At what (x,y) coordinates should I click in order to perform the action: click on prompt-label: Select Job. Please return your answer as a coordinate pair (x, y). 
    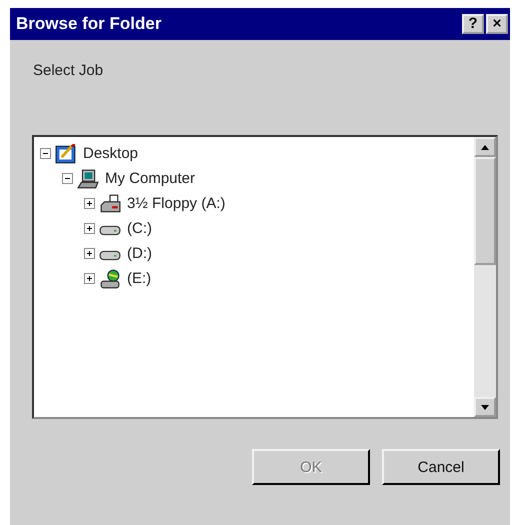
    Looking at the image, I should click on (68, 70).